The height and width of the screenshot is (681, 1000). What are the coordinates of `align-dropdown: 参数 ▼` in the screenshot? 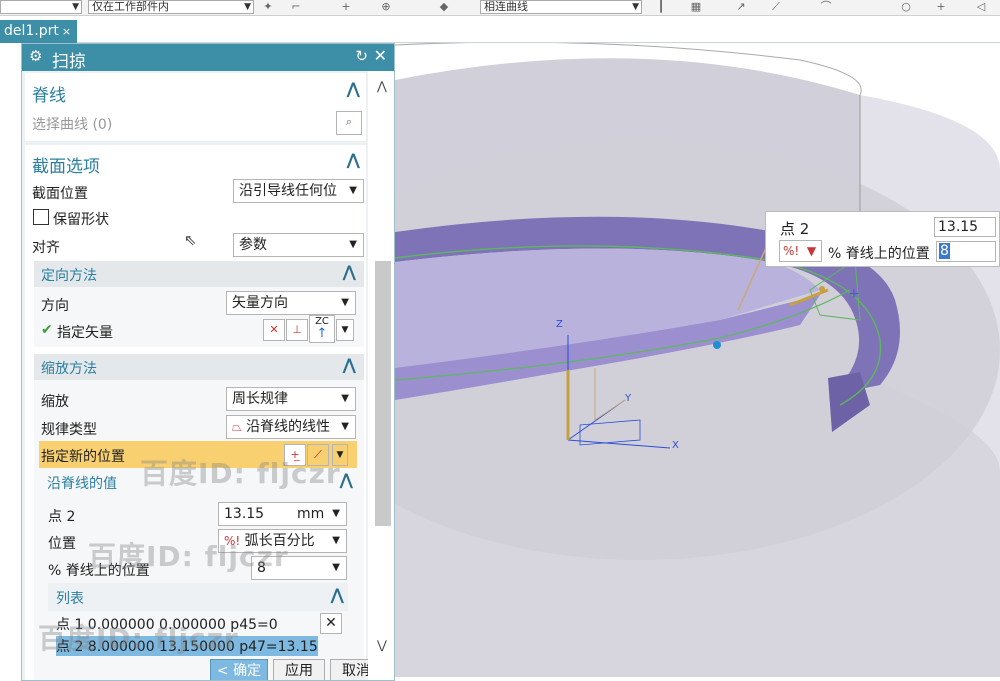 It's located at (298, 245).